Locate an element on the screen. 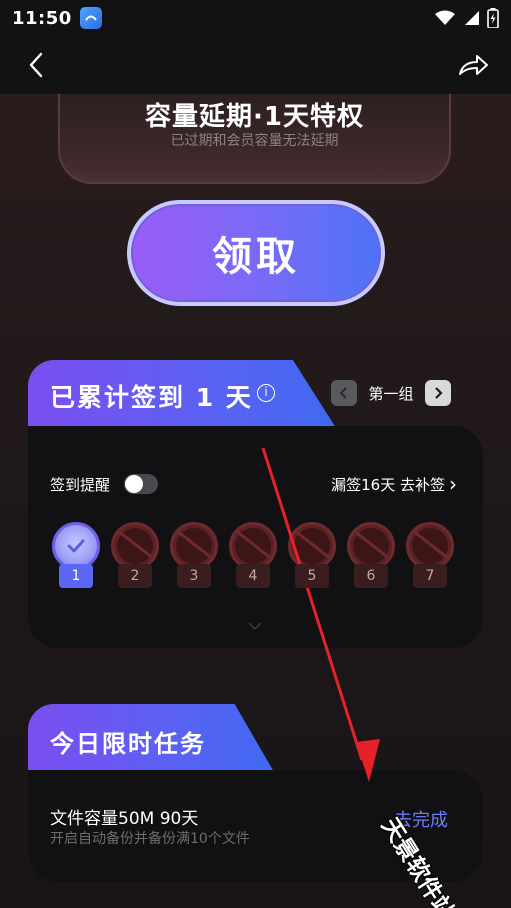 The width and height of the screenshot is (511, 908). back-arrow-icon is located at coordinates (36, 65).